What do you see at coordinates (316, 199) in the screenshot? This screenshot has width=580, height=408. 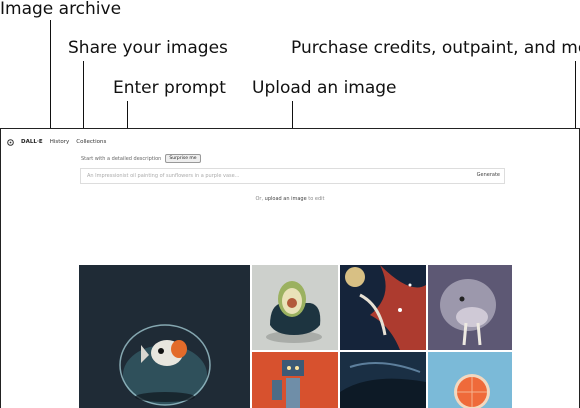 I see `upload-suffix: to edit` at bounding box center [316, 199].